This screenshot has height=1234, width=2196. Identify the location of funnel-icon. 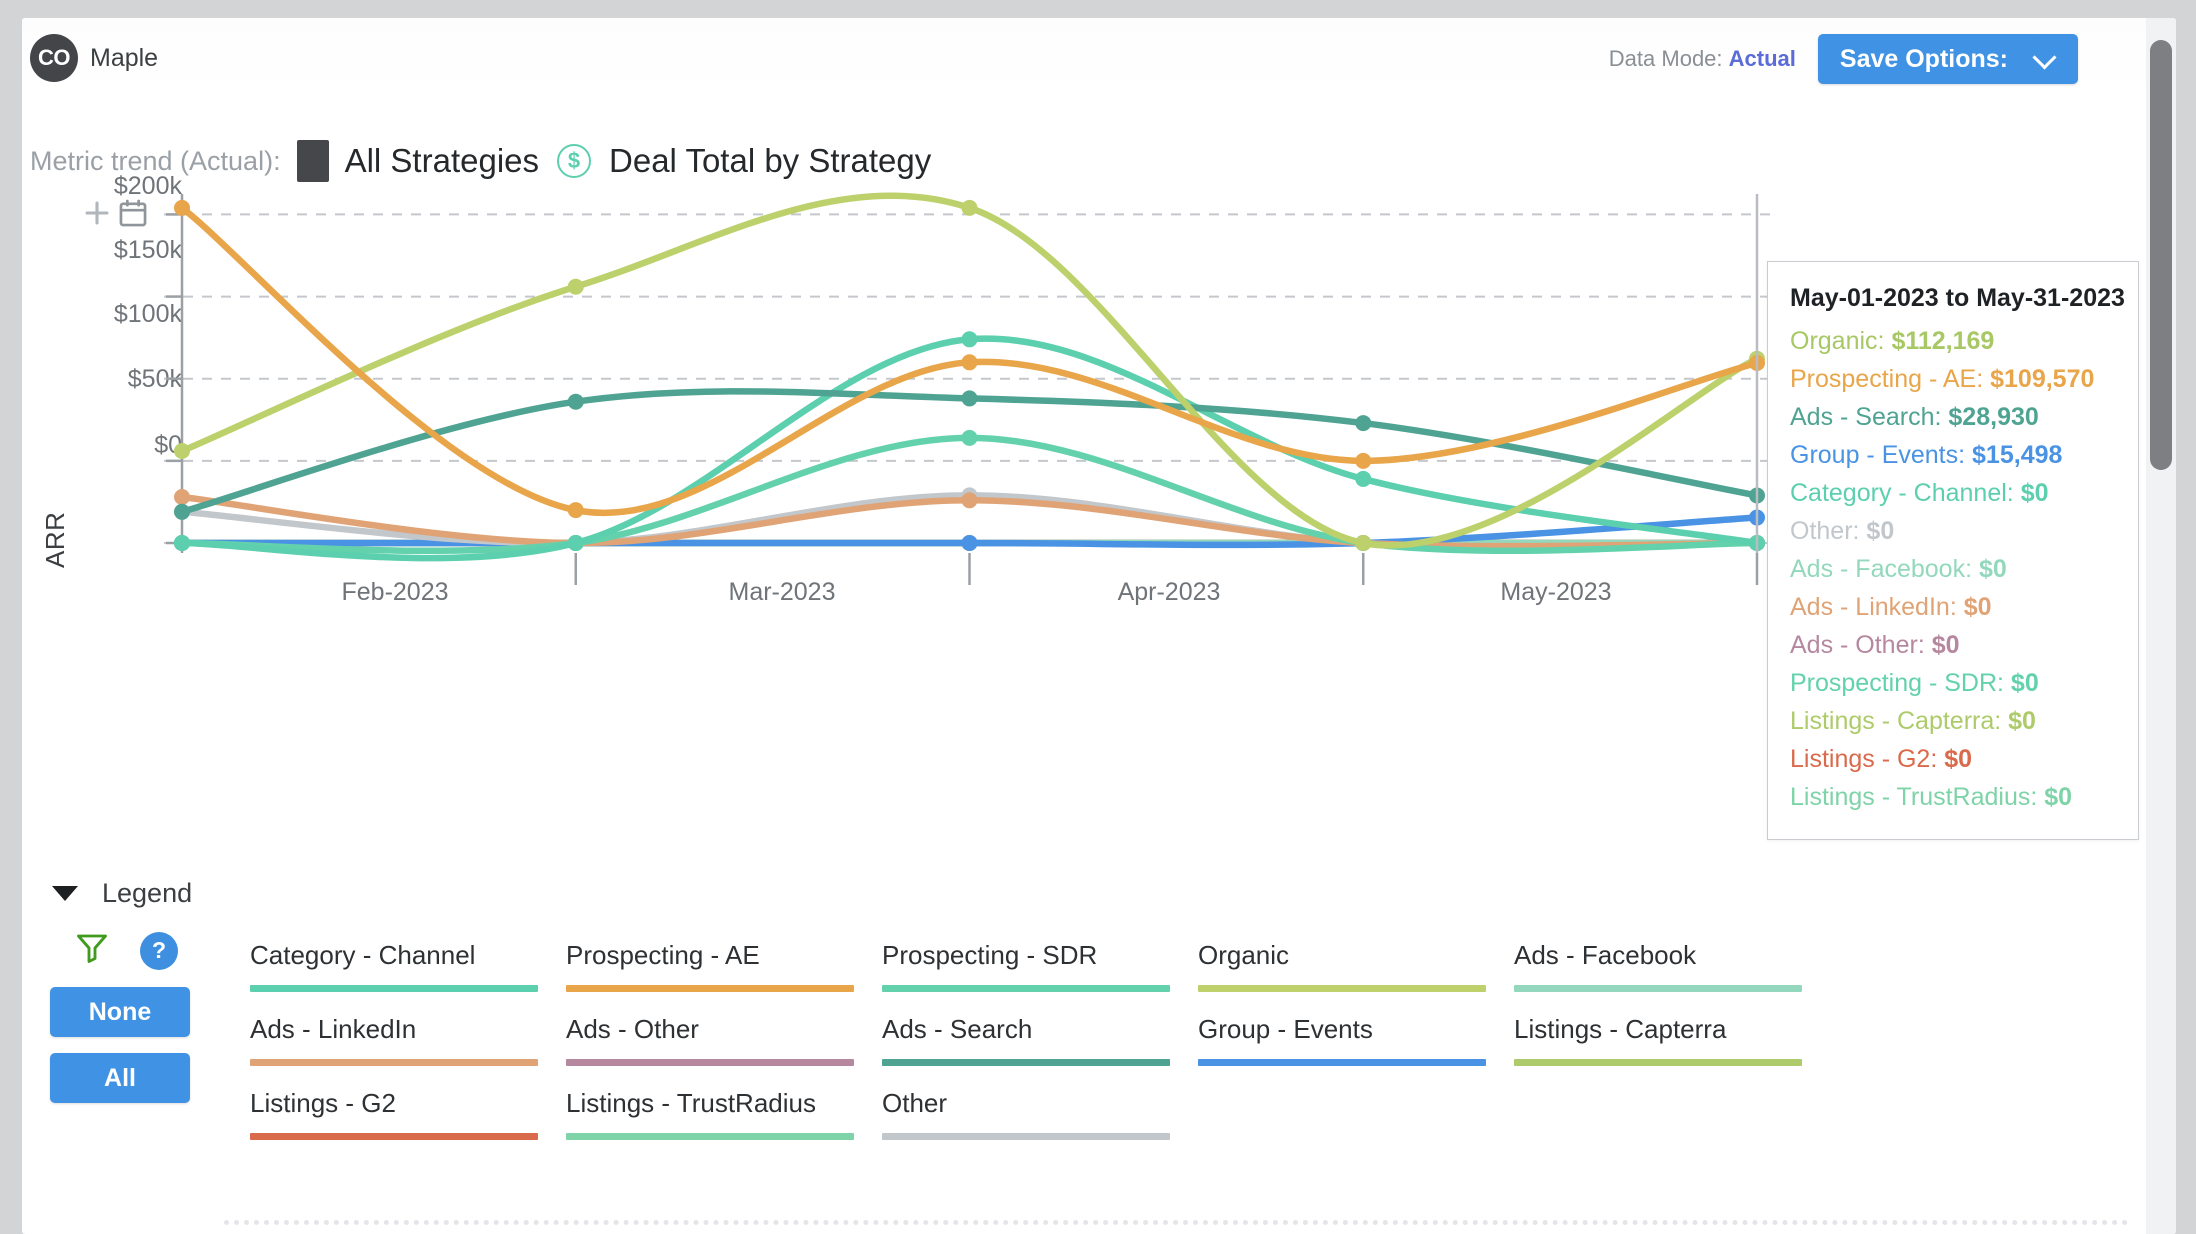
(92, 950).